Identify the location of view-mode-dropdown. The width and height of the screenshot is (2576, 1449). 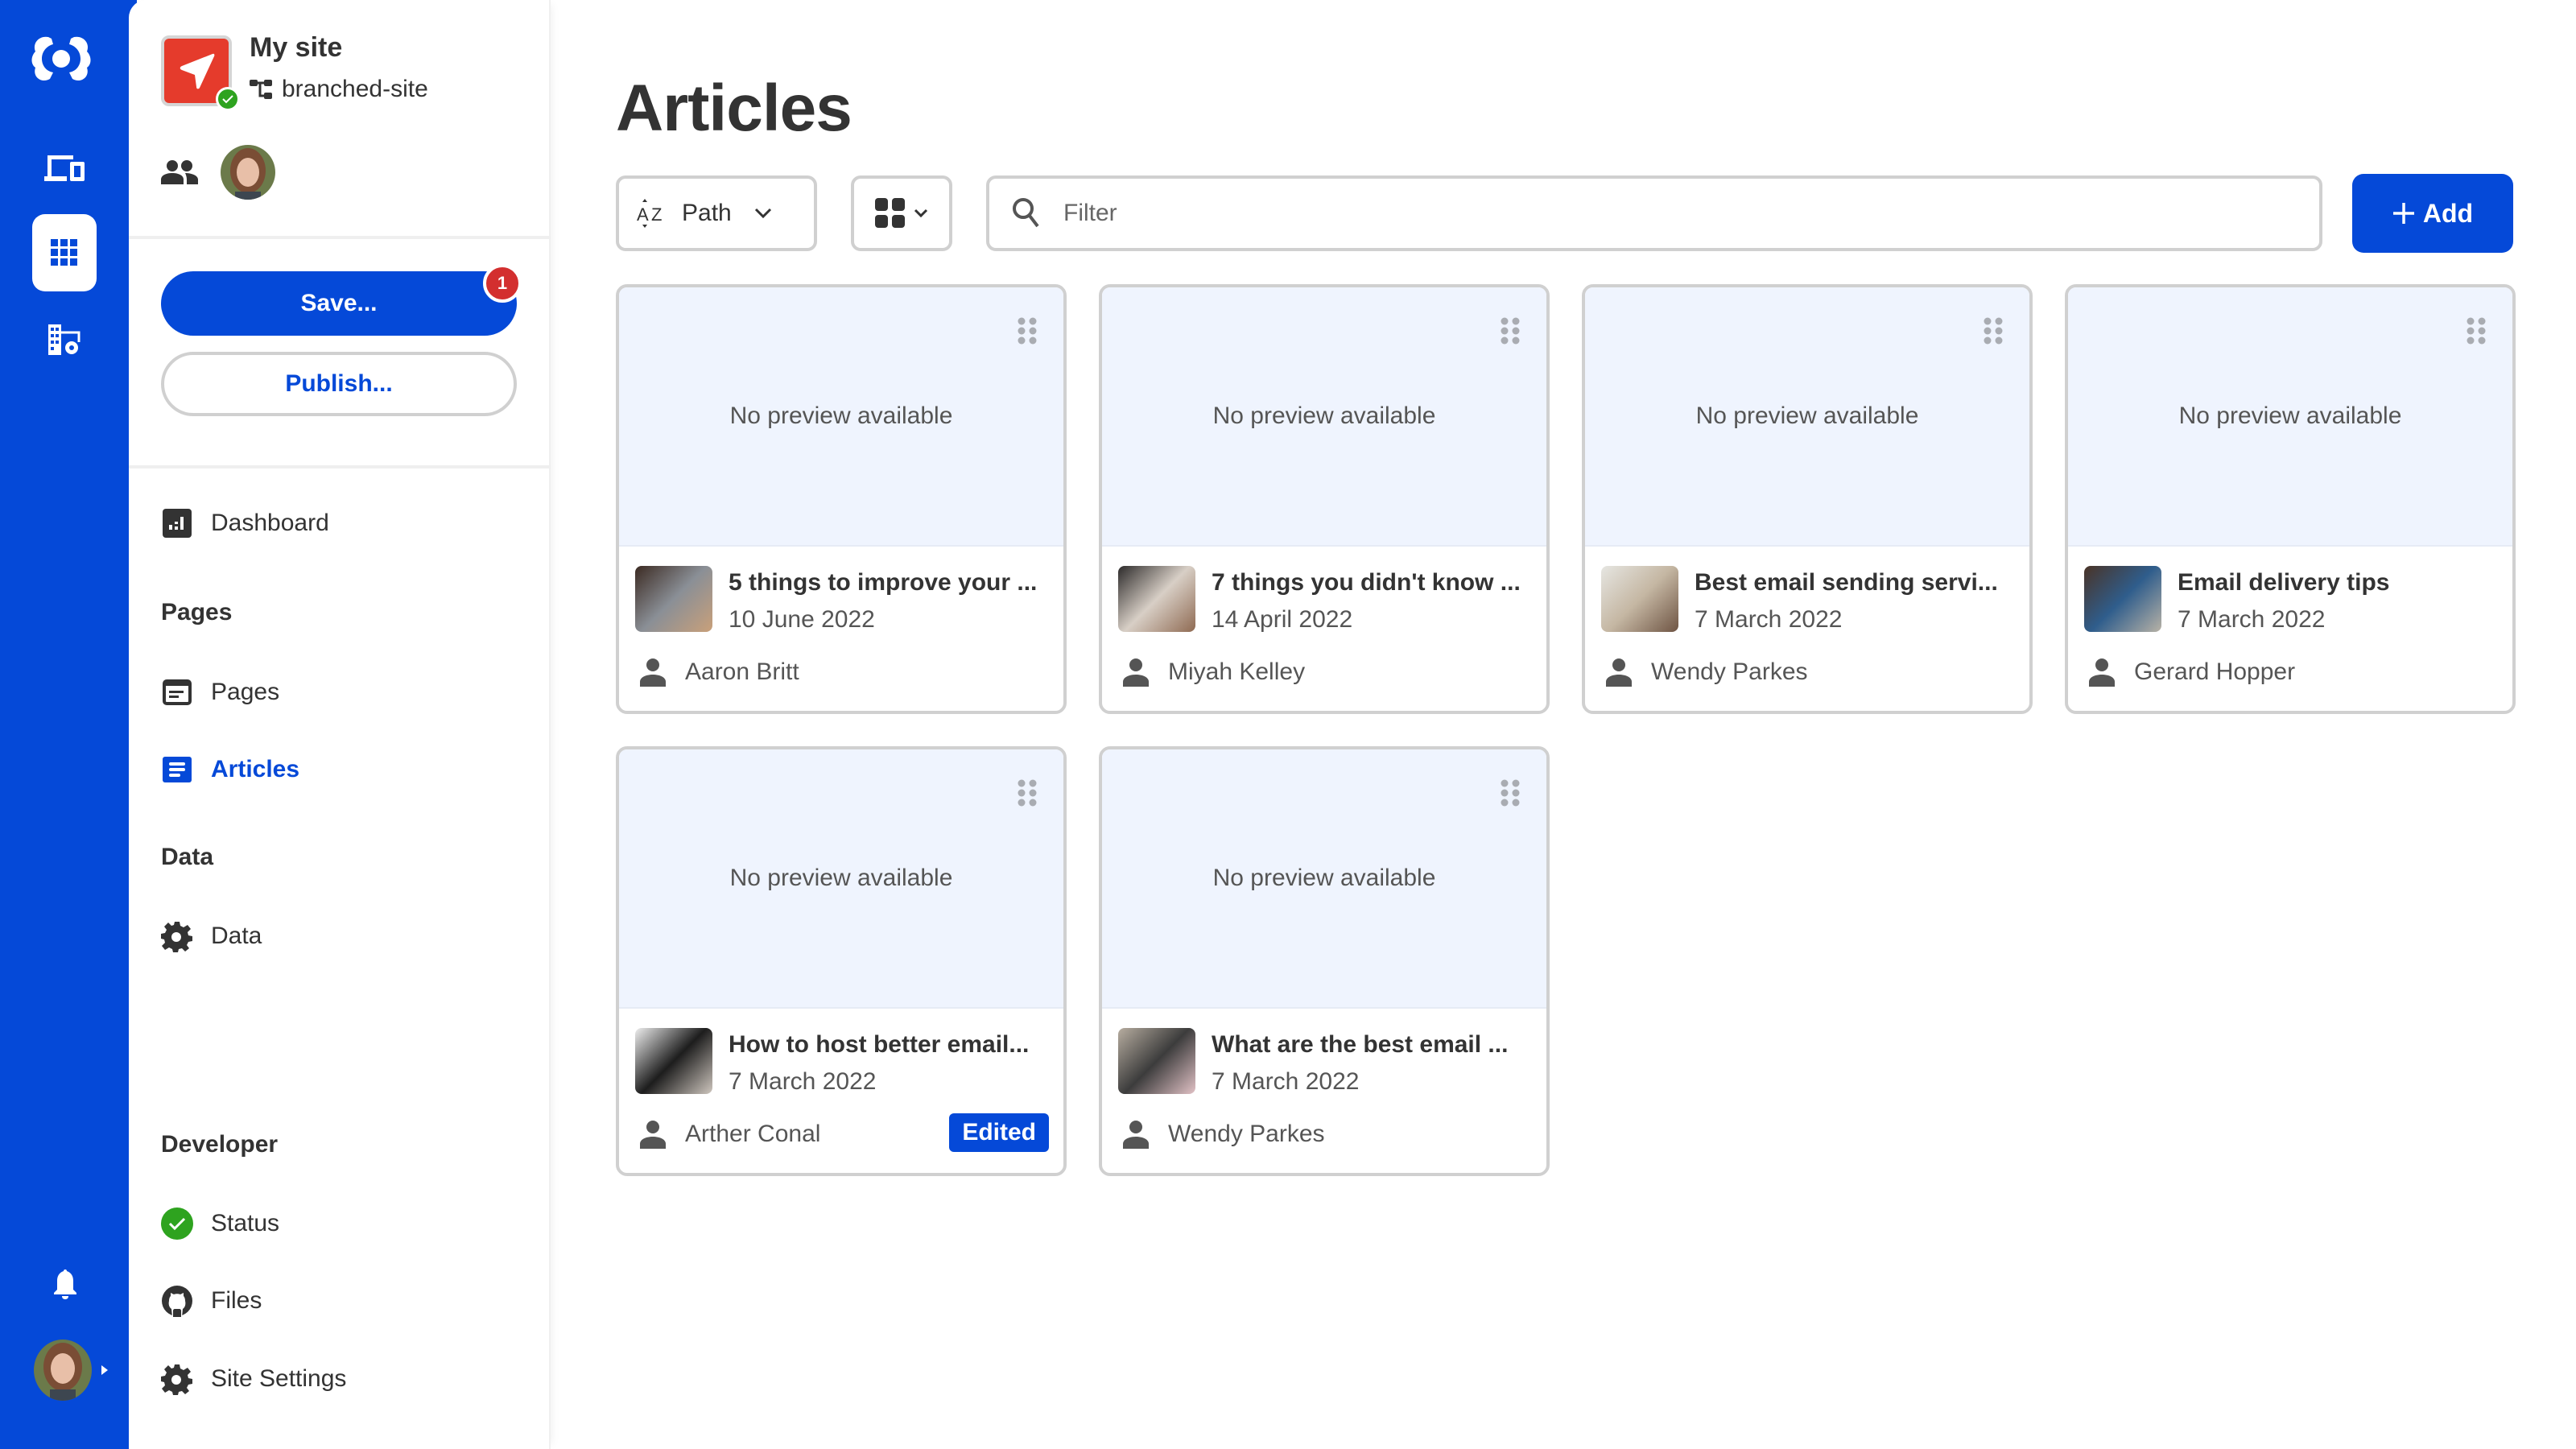
(901, 213).